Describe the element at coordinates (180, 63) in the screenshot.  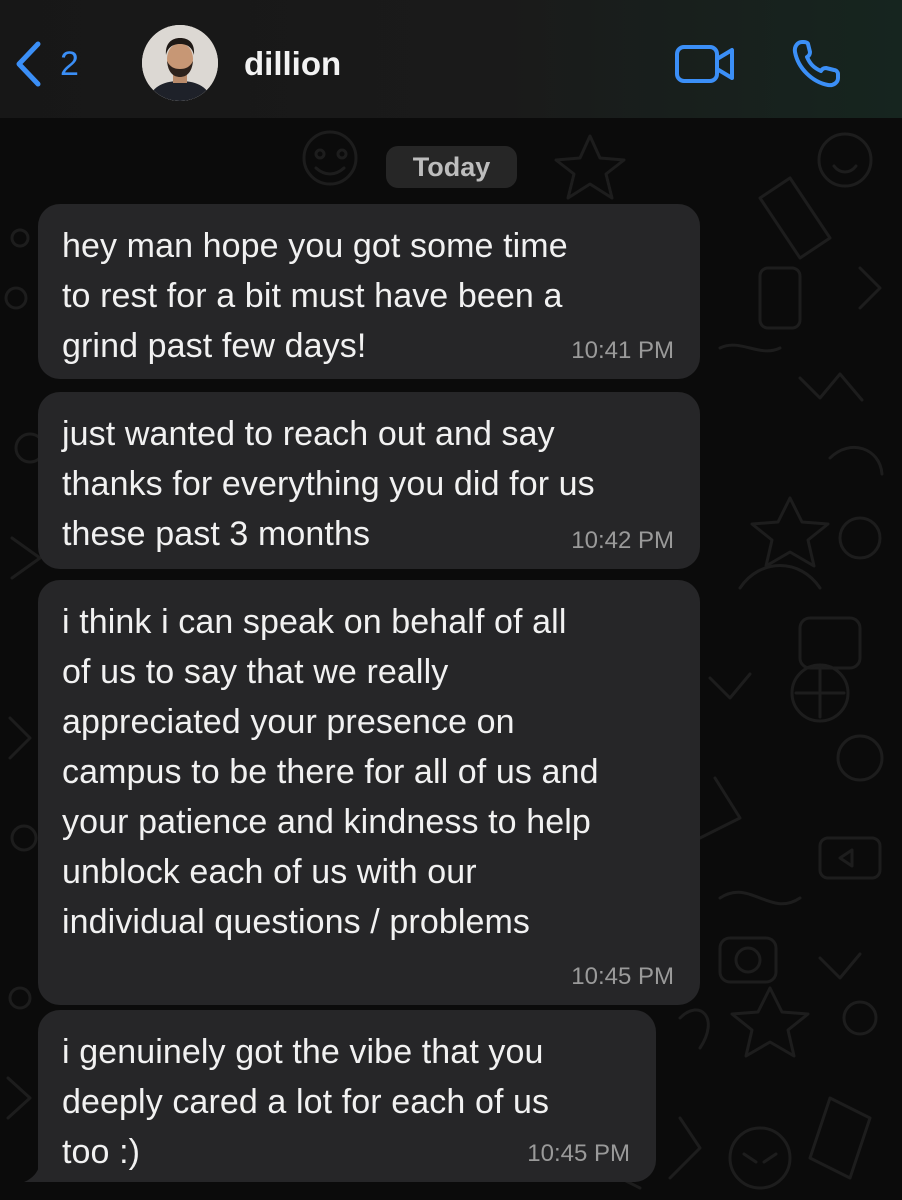
I see `avatar` at that location.